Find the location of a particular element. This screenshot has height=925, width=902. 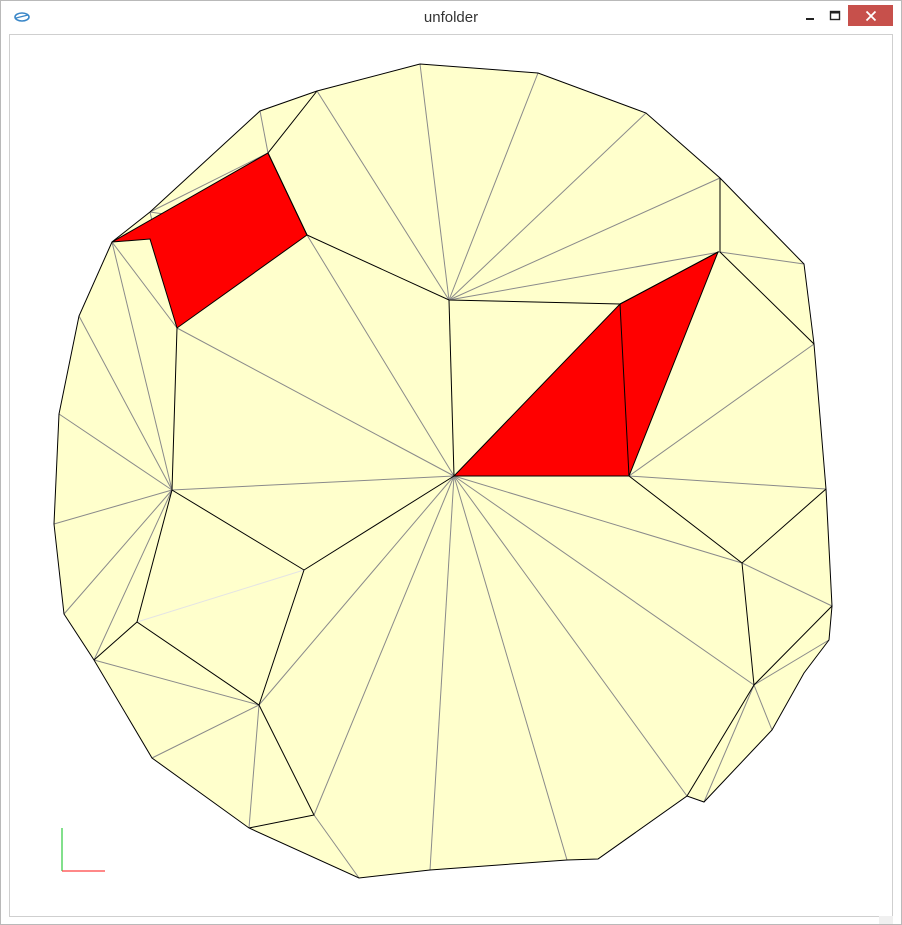

resize-grip is located at coordinates (886, 920).